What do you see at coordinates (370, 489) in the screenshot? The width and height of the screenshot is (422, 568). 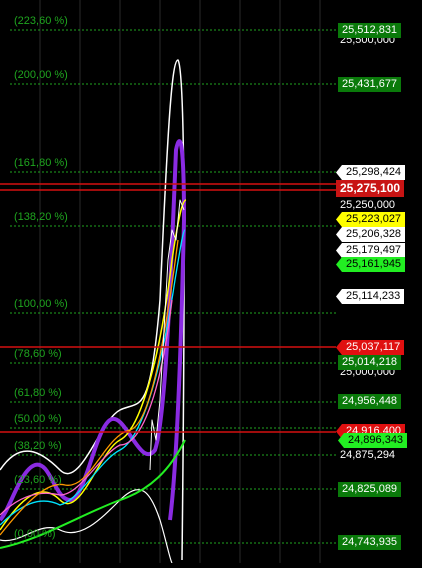 I see `price-tag: 24,825,089` at bounding box center [370, 489].